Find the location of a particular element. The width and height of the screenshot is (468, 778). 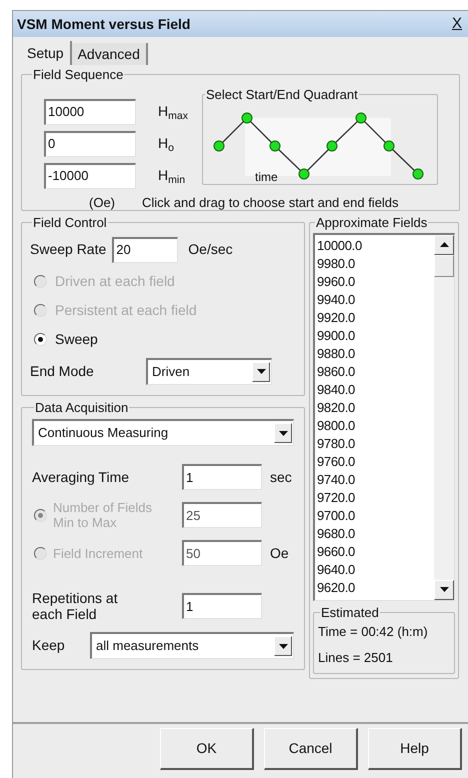

list-item: 9740.0 is located at coordinates (375, 479).